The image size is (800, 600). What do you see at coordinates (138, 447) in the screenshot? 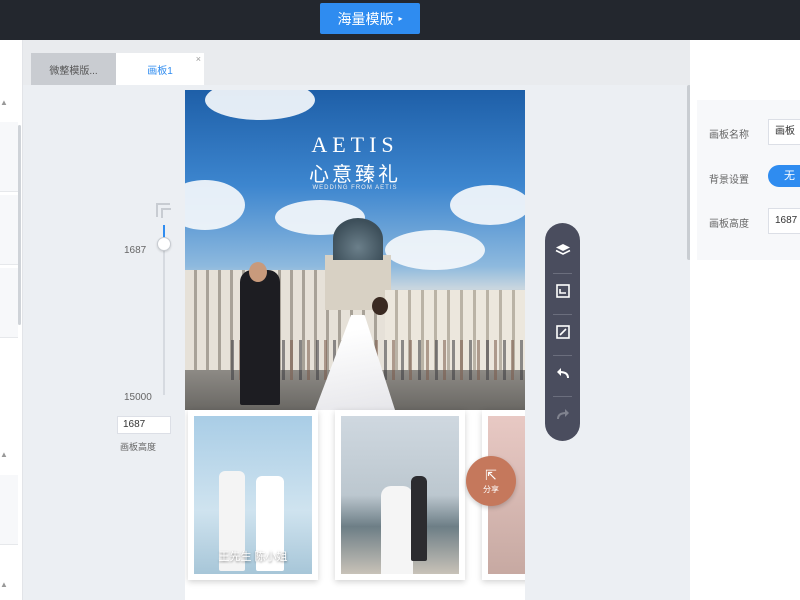
I see `height-input-label: 画板高度` at bounding box center [138, 447].